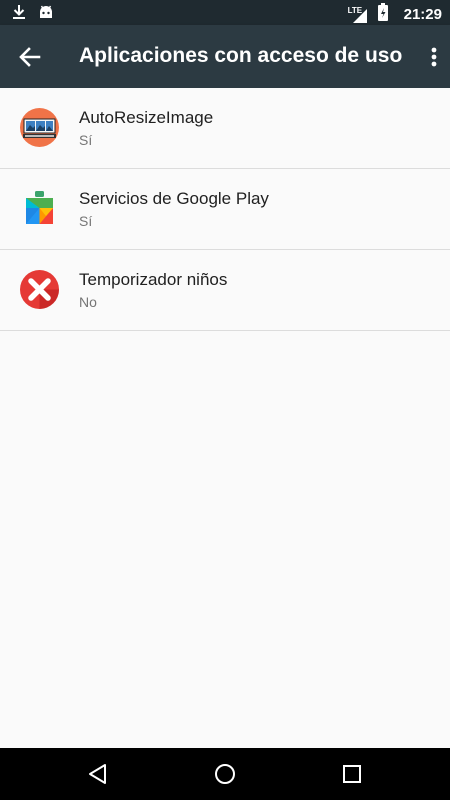 The height and width of the screenshot is (800, 450). I want to click on clock: 21:29, so click(422, 14).